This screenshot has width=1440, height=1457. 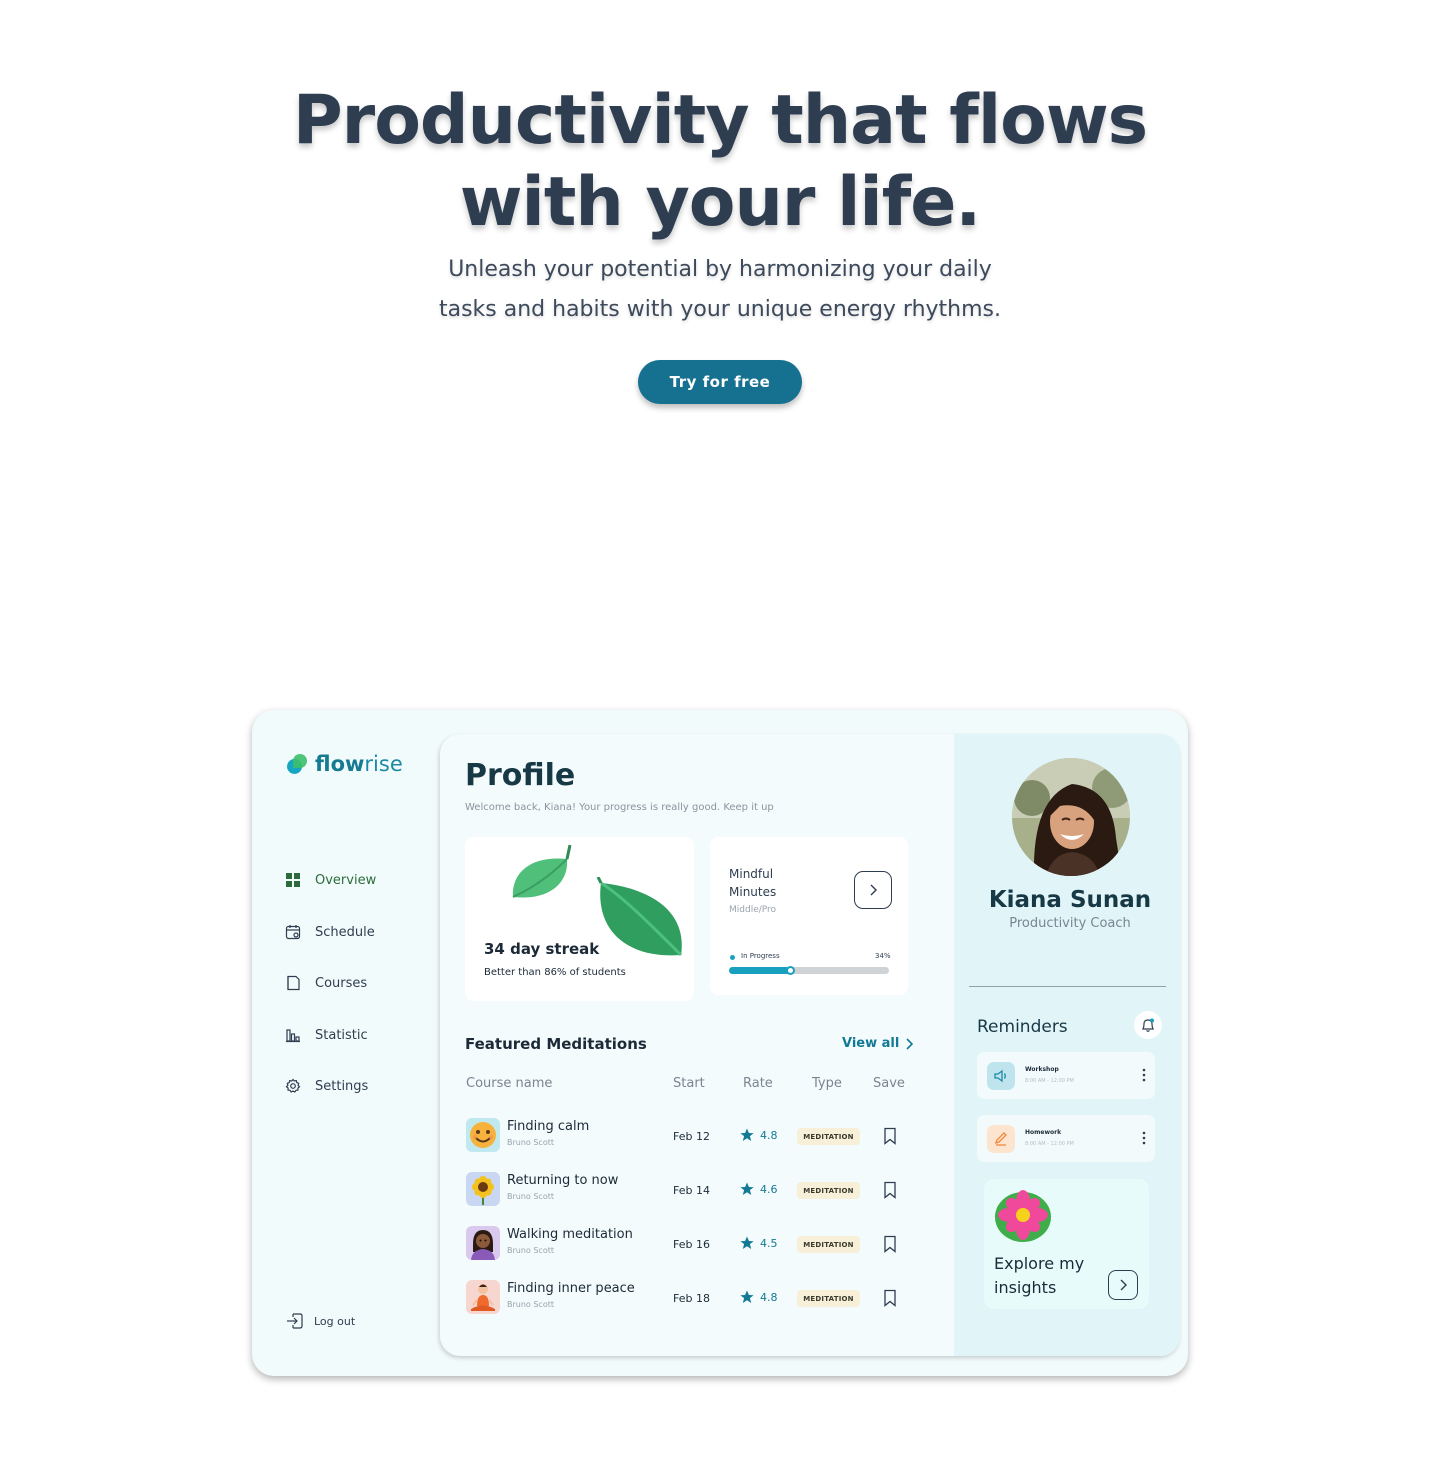 What do you see at coordinates (297, 764) in the screenshot?
I see `logo-mark-icon` at bounding box center [297, 764].